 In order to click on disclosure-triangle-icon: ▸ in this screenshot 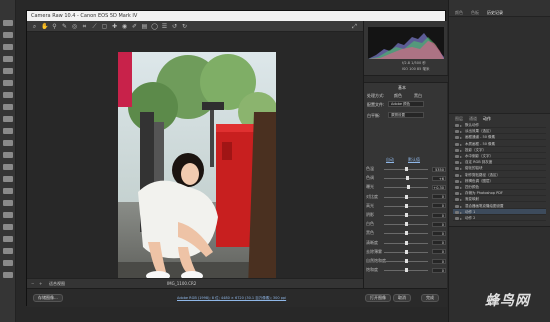, I will do `click(461, 219)`.